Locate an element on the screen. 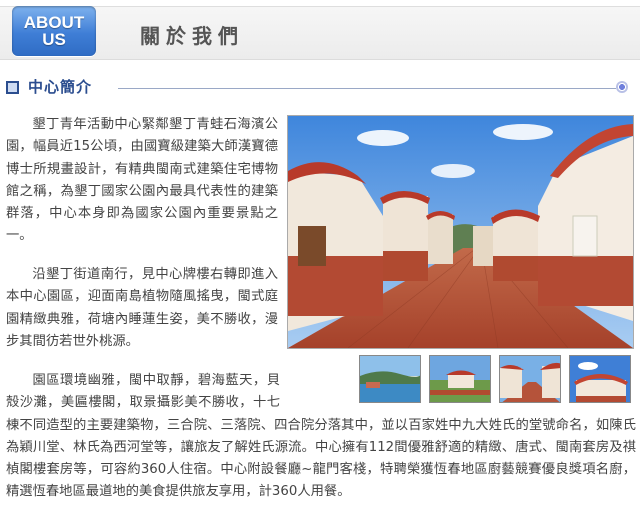 This screenshot has height=526, width=640. street-thumbnail-illustration is located at coordinates (530, 379).